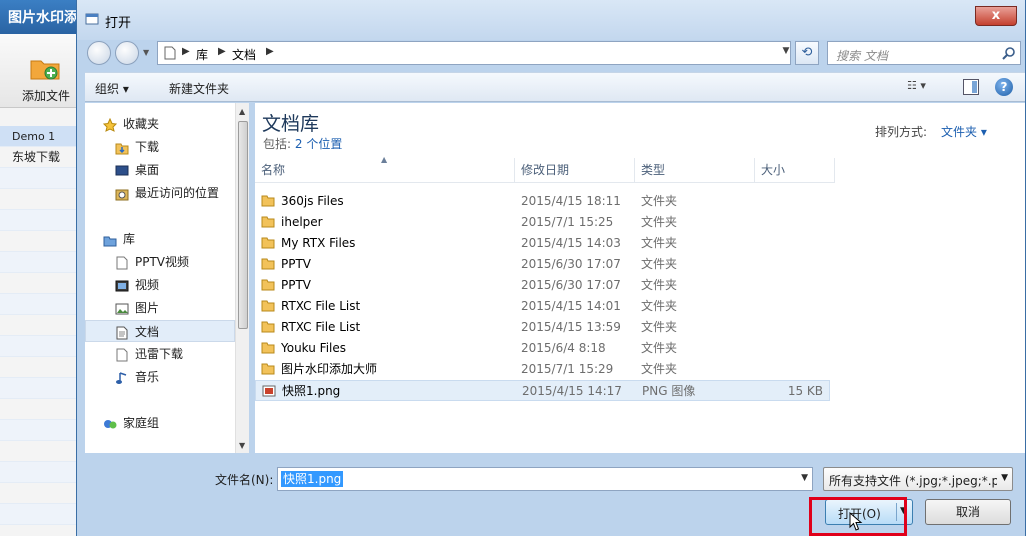 The width and height of the screenshot is (1026, 536). What do you see at coordinates (924, 53) in the screenshot?
I see `search-input: 搜索 文档` at bounding box center [924, 53].